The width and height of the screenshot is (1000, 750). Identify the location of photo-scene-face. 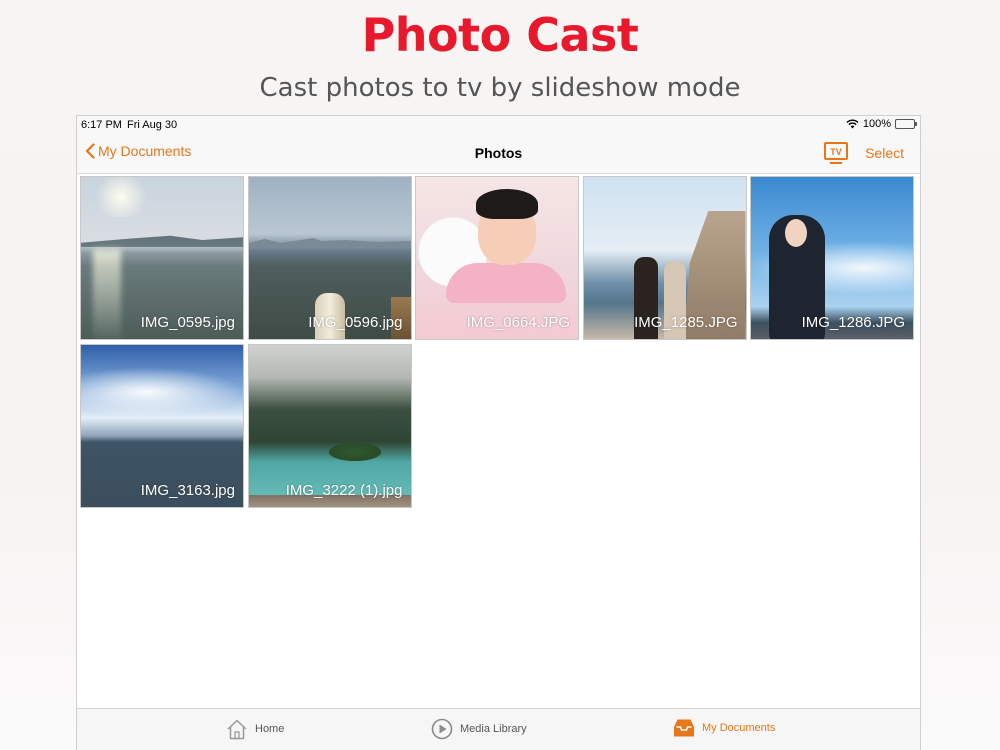
(796, 233).